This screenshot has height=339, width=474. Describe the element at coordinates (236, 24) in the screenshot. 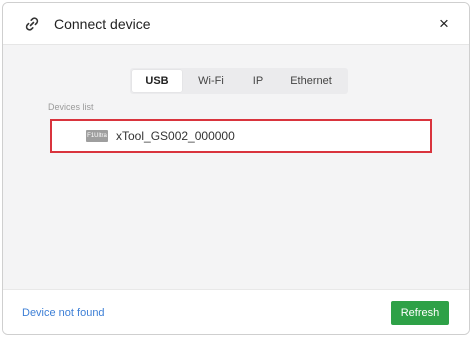

I see `dialog-header: Connect device ×` at that location.